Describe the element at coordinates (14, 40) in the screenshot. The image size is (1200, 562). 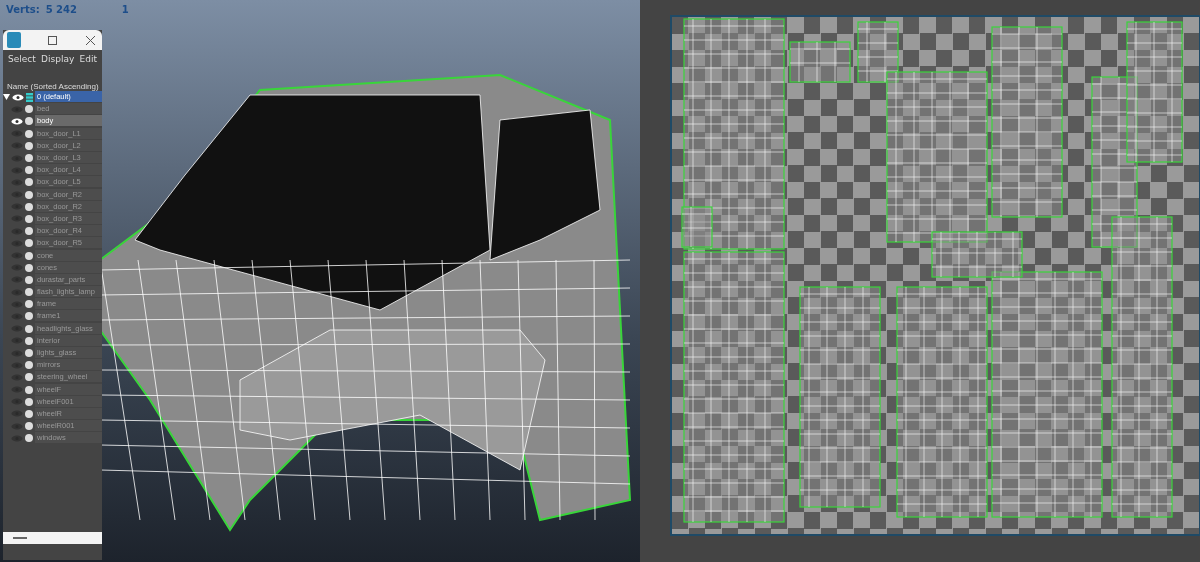
I see `app-icon` at that location.